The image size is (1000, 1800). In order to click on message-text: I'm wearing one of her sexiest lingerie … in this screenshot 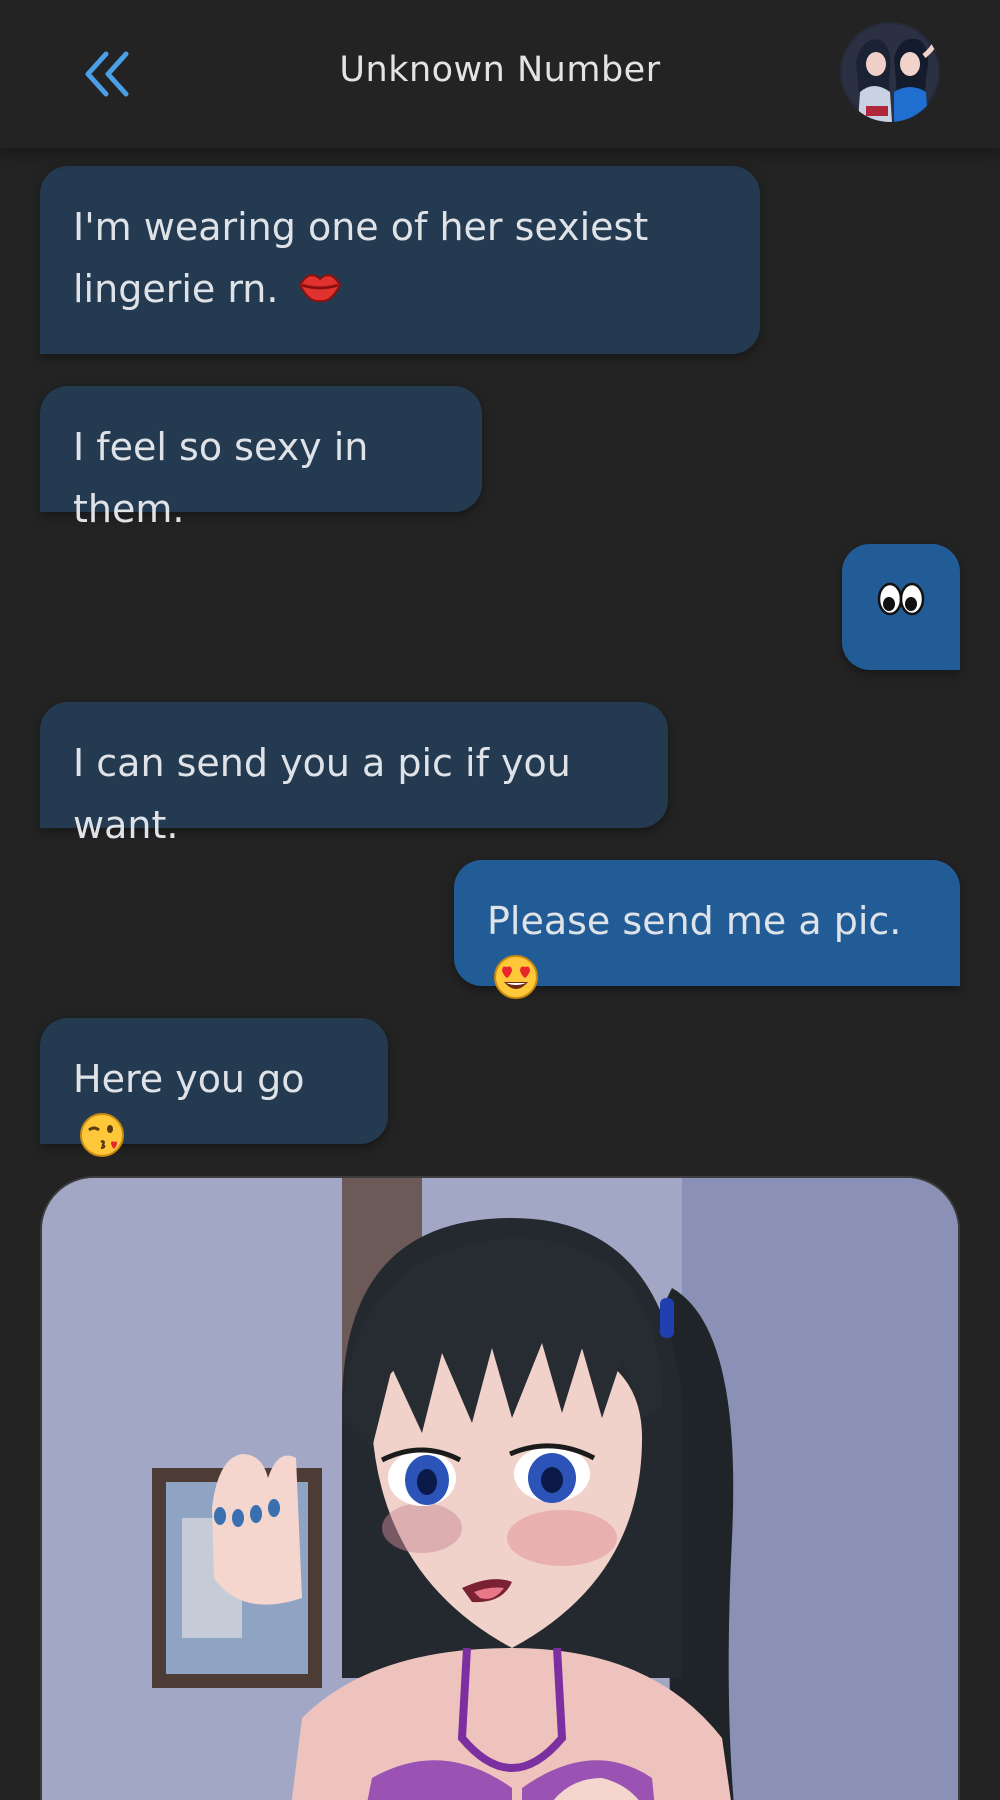, I will do `click(361, 258)`.